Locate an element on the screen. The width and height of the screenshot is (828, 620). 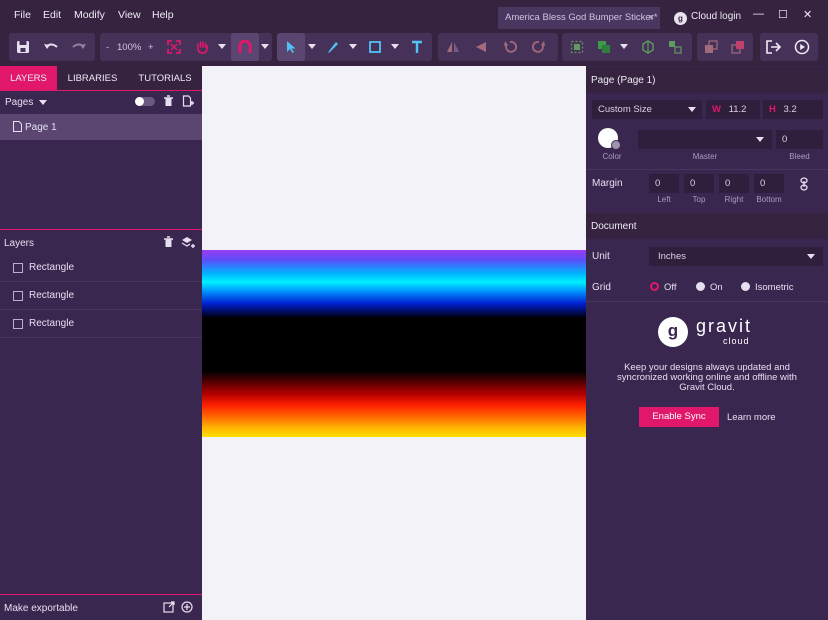
margin-bottom-field: 0 is located at coordinates (769, 183).